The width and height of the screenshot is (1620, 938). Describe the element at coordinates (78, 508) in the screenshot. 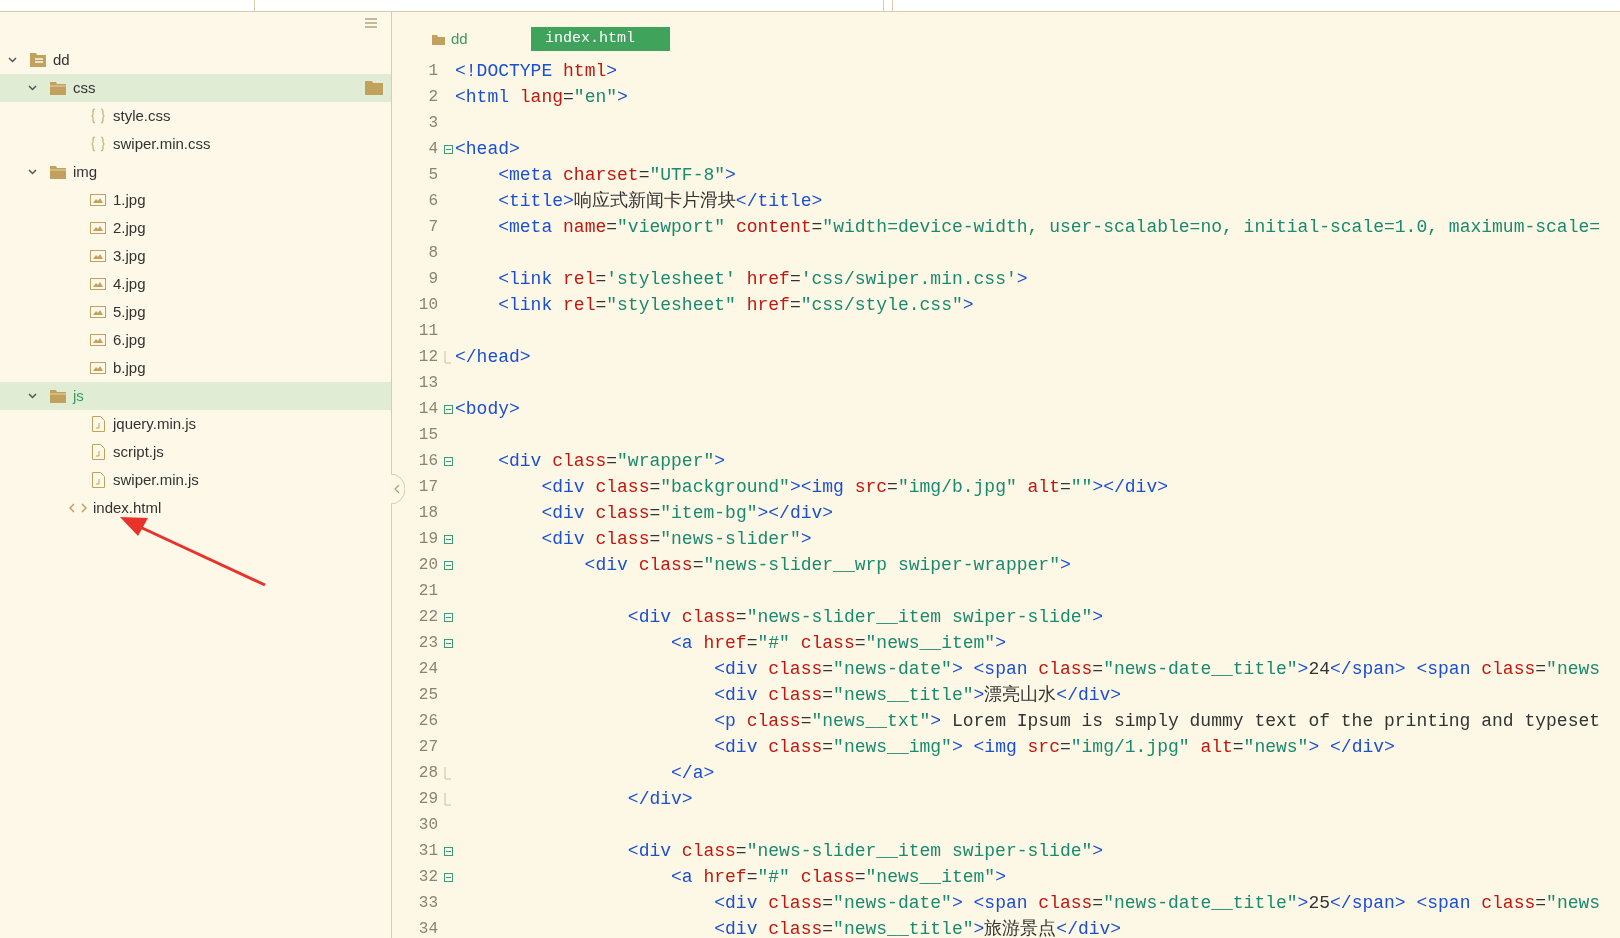

I see `code-icon` at that location.